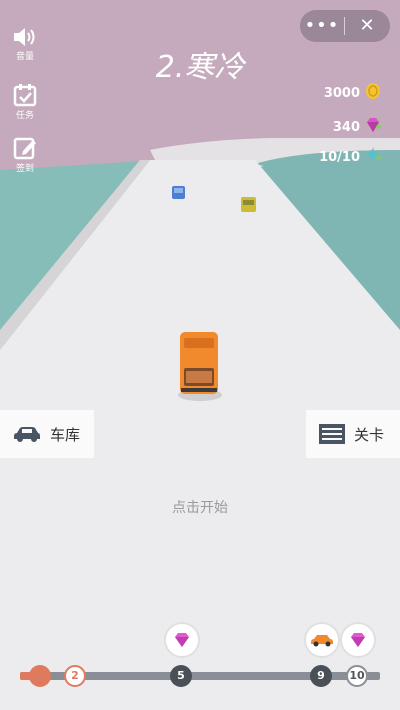 Image resolution: width=400 pixels, height=710 pixels. Describe the element at coordinates (346, 127) in the screenshot. I see `gems-value: 340` at that location.